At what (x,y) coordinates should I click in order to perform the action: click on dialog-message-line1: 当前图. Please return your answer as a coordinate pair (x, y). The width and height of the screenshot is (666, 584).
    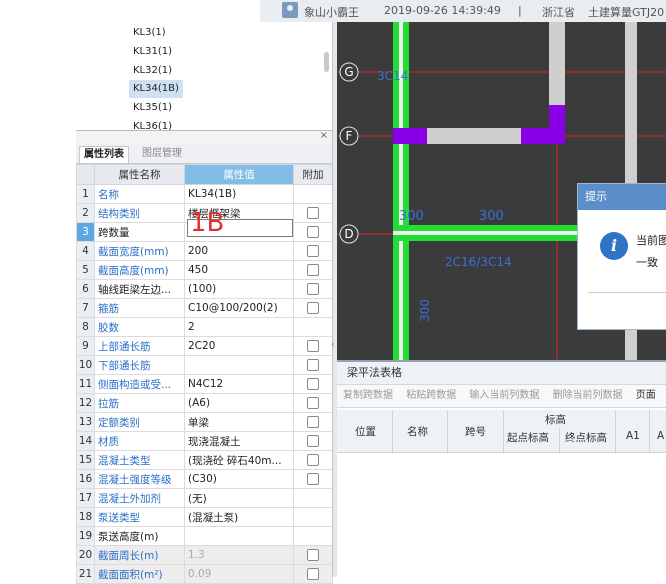
    Looking at the image, I should click on (651, 240).